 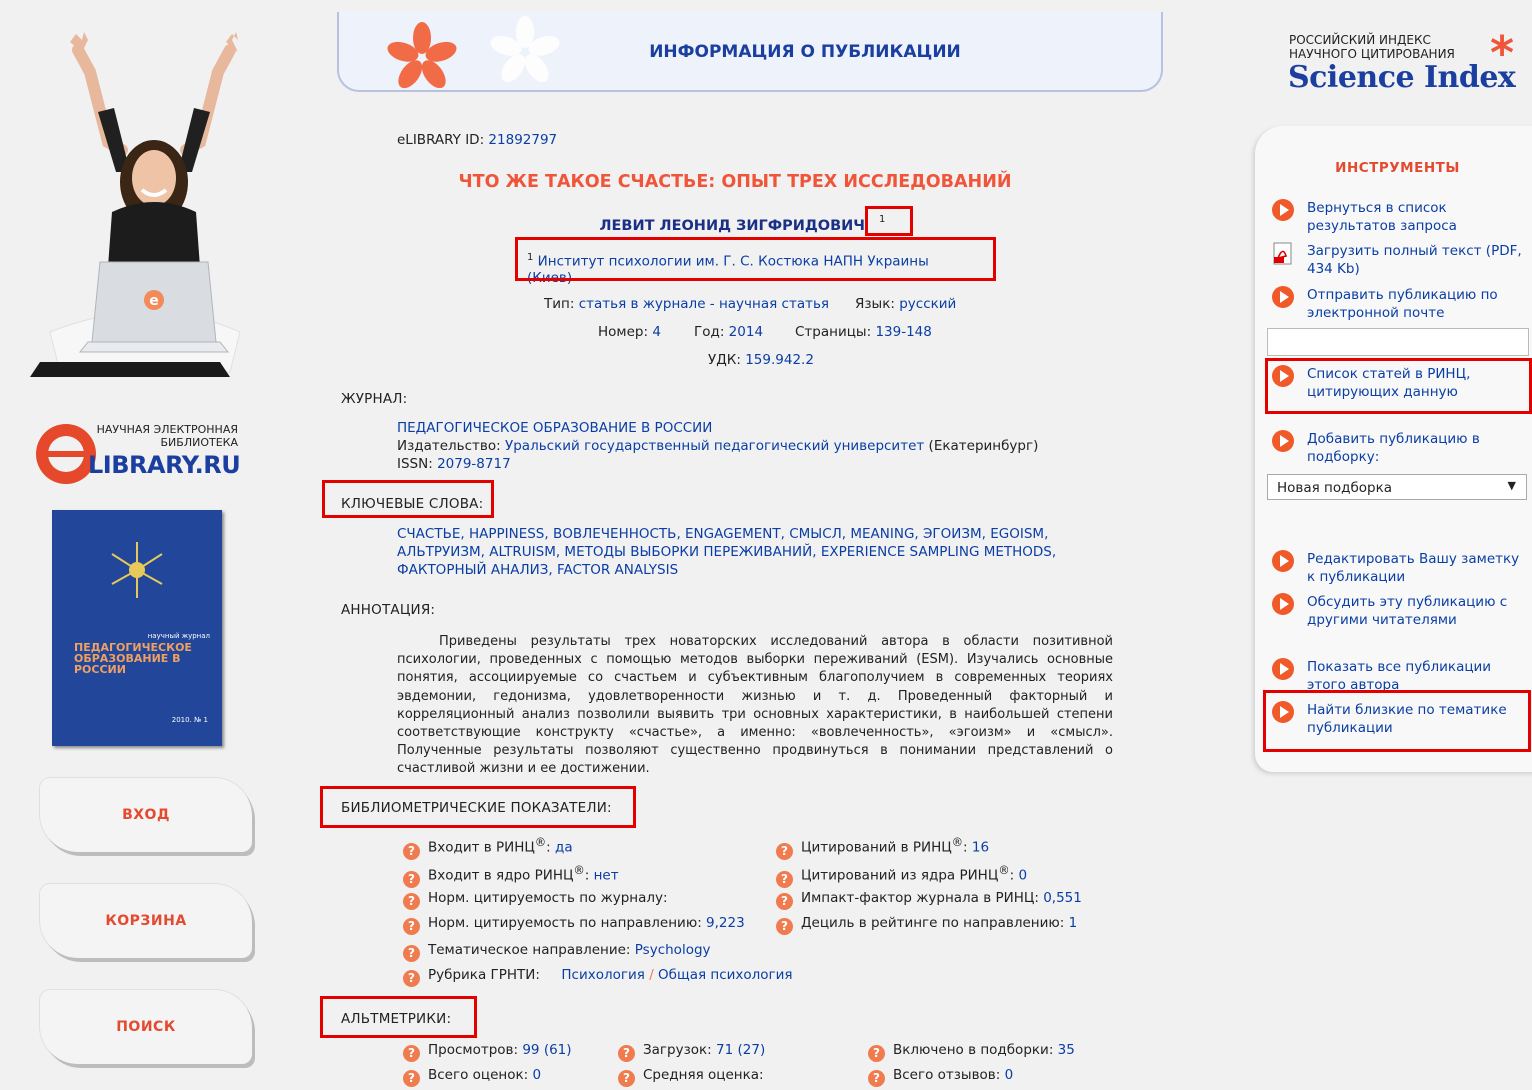 What do you see at coordinates (729, 332) in the screenshot?
I see `publication-year: Год: 2014` at bounding box center [729, 332].